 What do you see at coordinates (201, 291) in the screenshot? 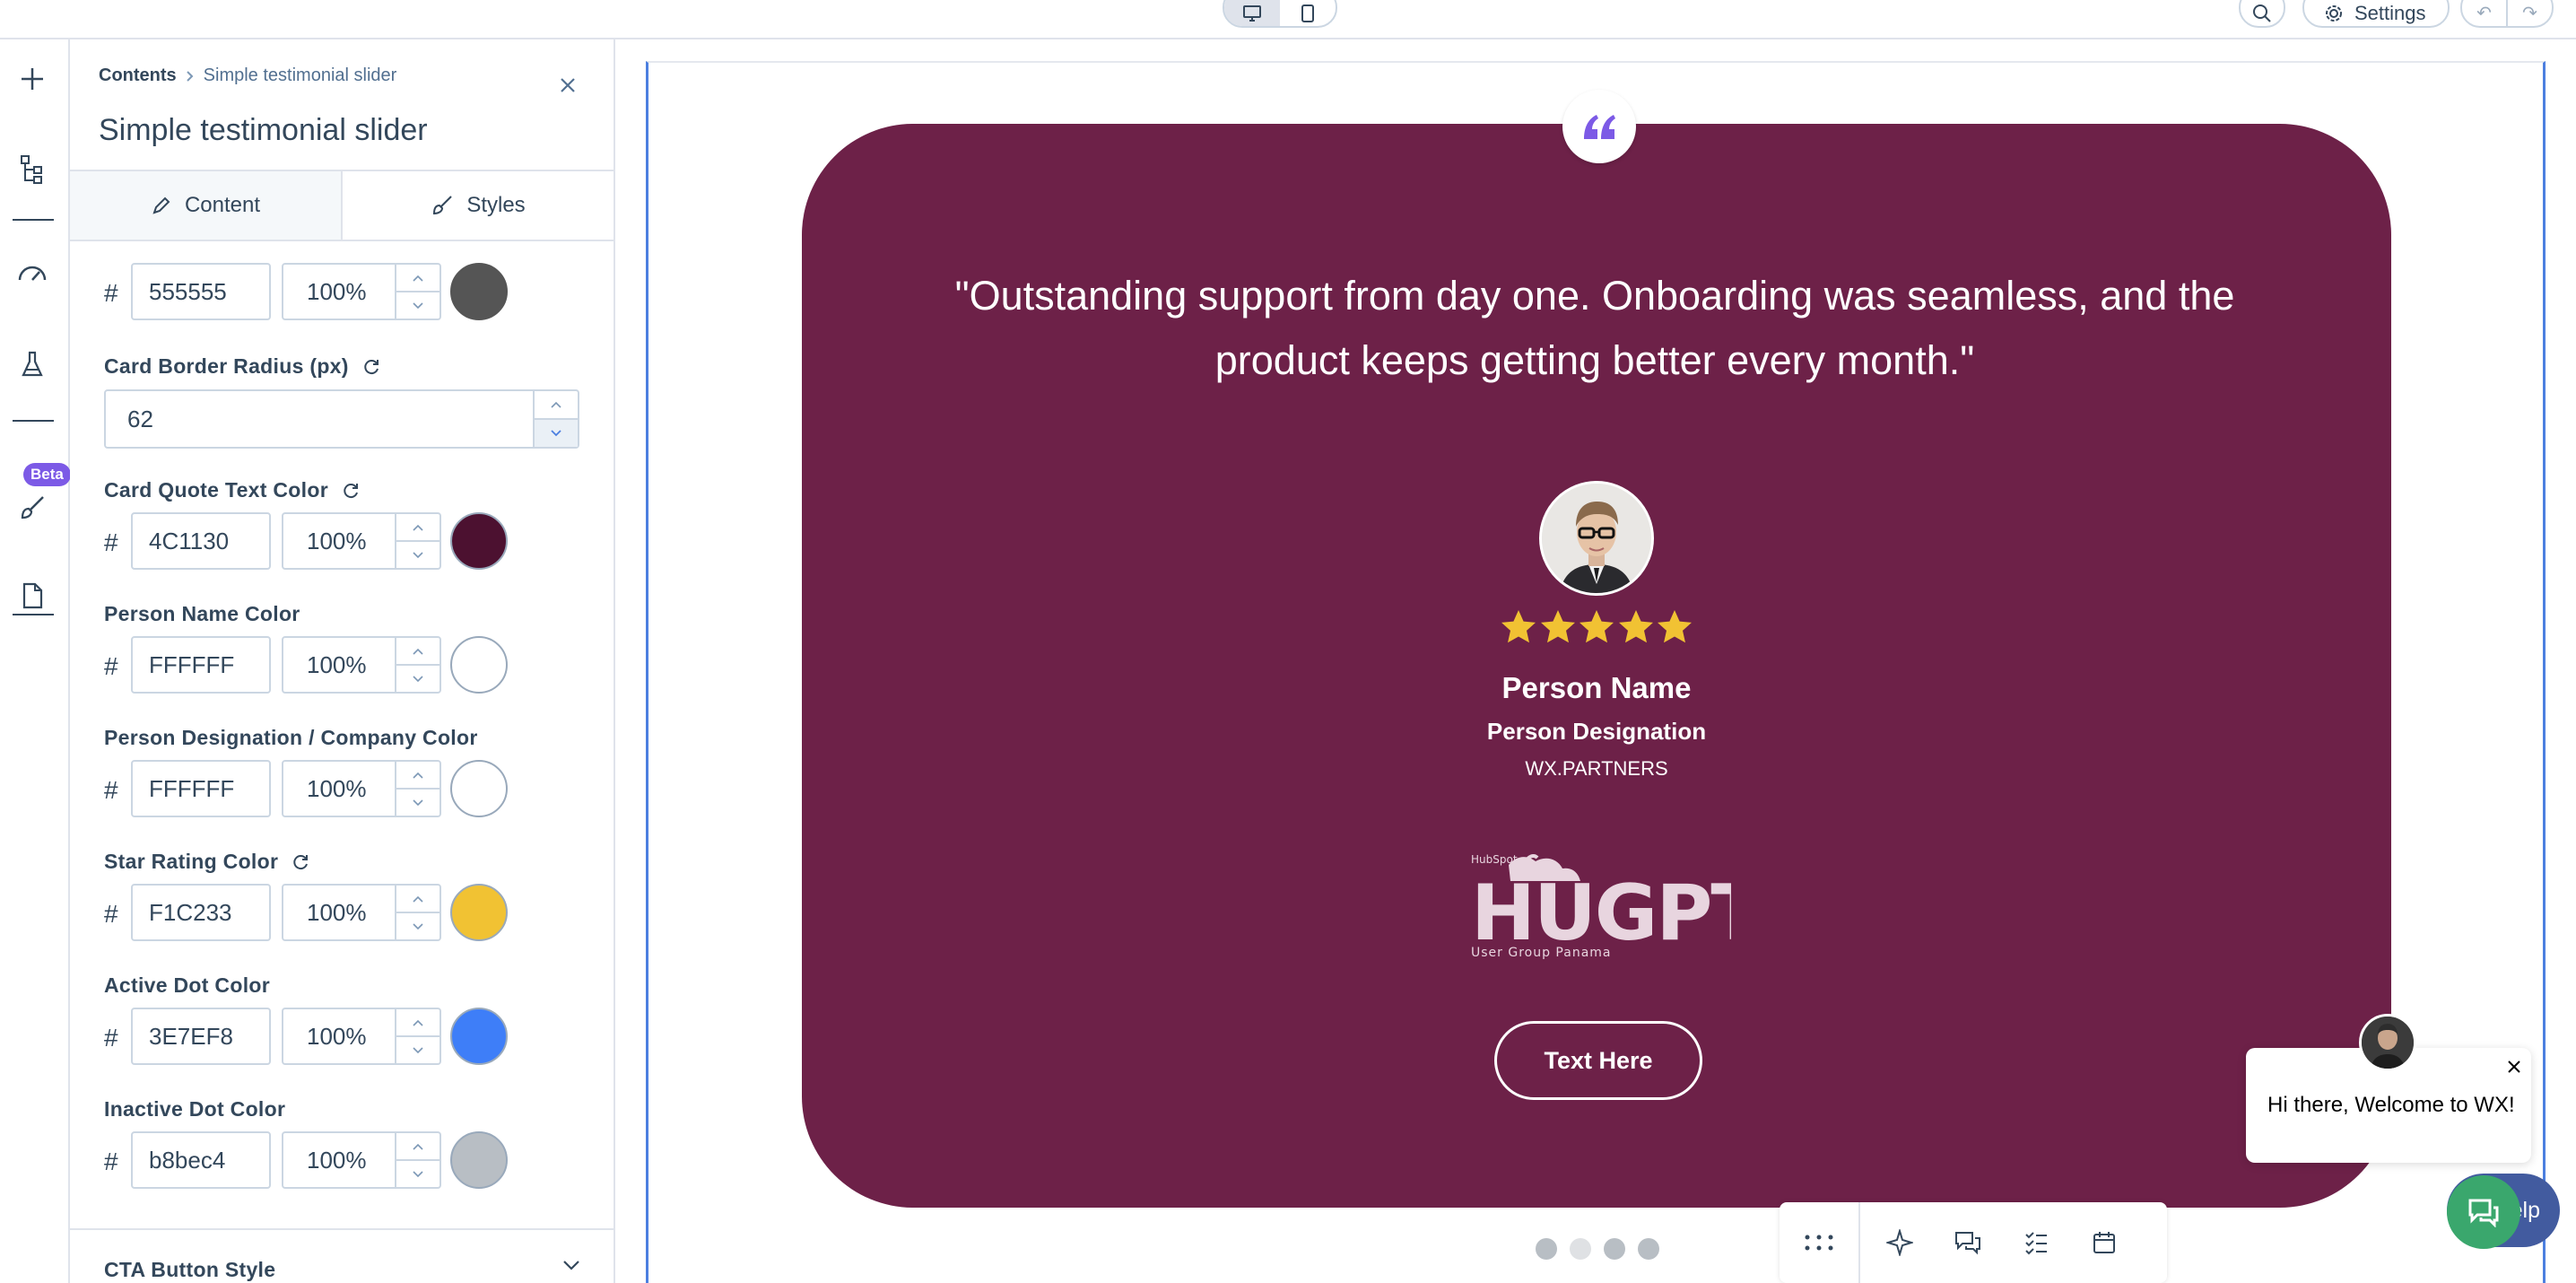
I see `hex-input: 555555` at bounding box center [201, 291].